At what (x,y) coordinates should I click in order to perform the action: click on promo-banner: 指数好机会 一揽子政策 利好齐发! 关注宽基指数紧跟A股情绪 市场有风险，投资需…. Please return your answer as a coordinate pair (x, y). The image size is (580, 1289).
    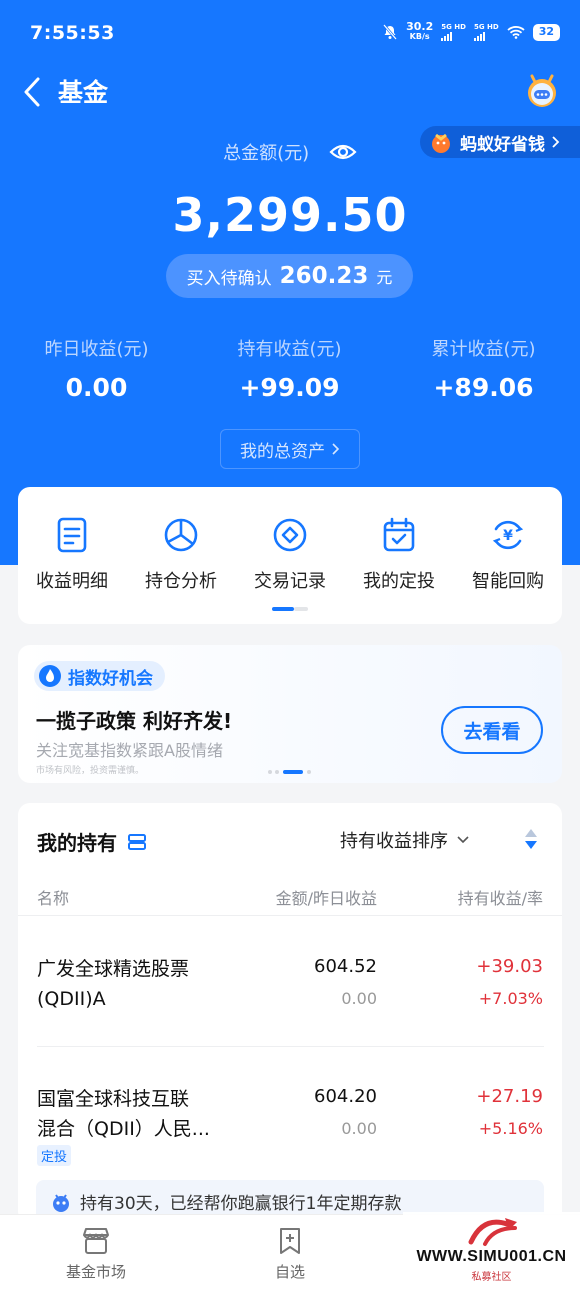
    Looking at the image, I should click on (290, 714).